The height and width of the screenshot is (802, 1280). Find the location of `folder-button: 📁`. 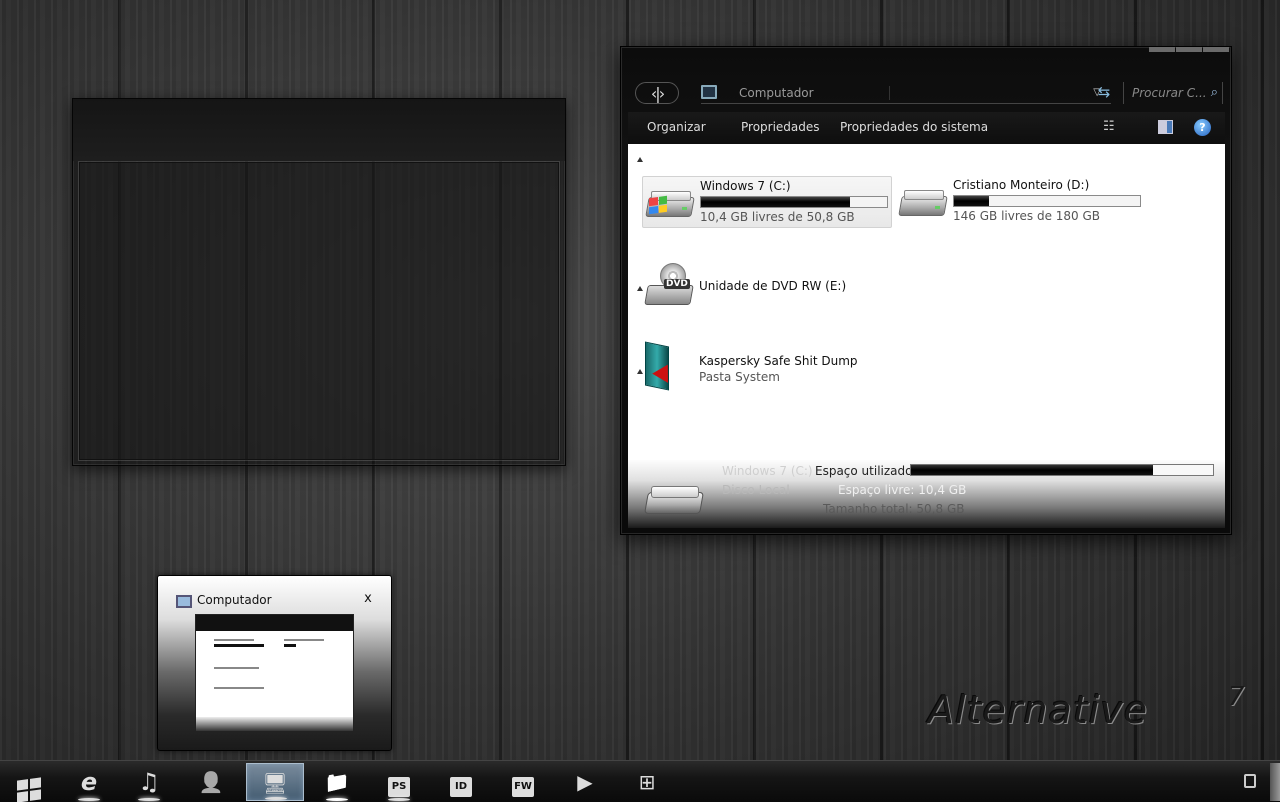

folder-button: 📁 is located at coordinates (337, 782).